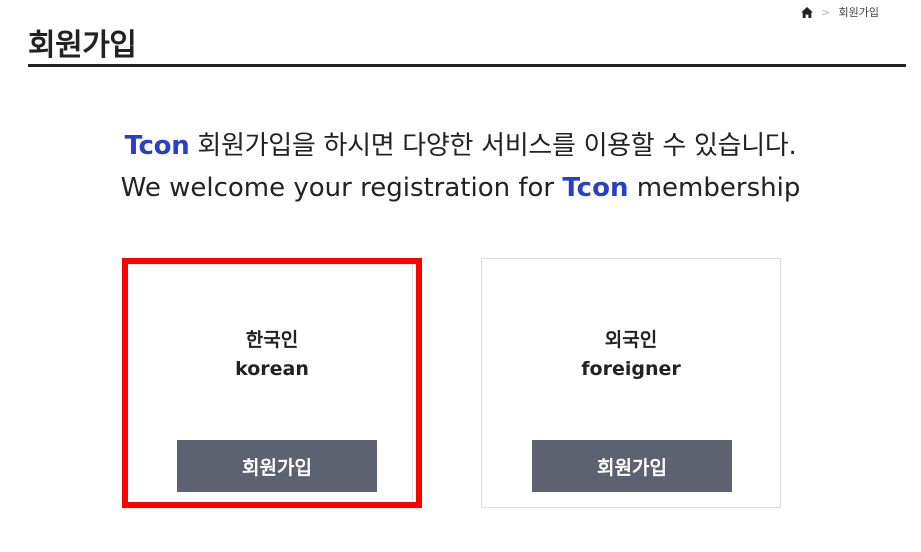 Image resolution: width=921 pixels, height=552 pixels. I want to click on welcome-en-text-after: membership, so click(718, 188).